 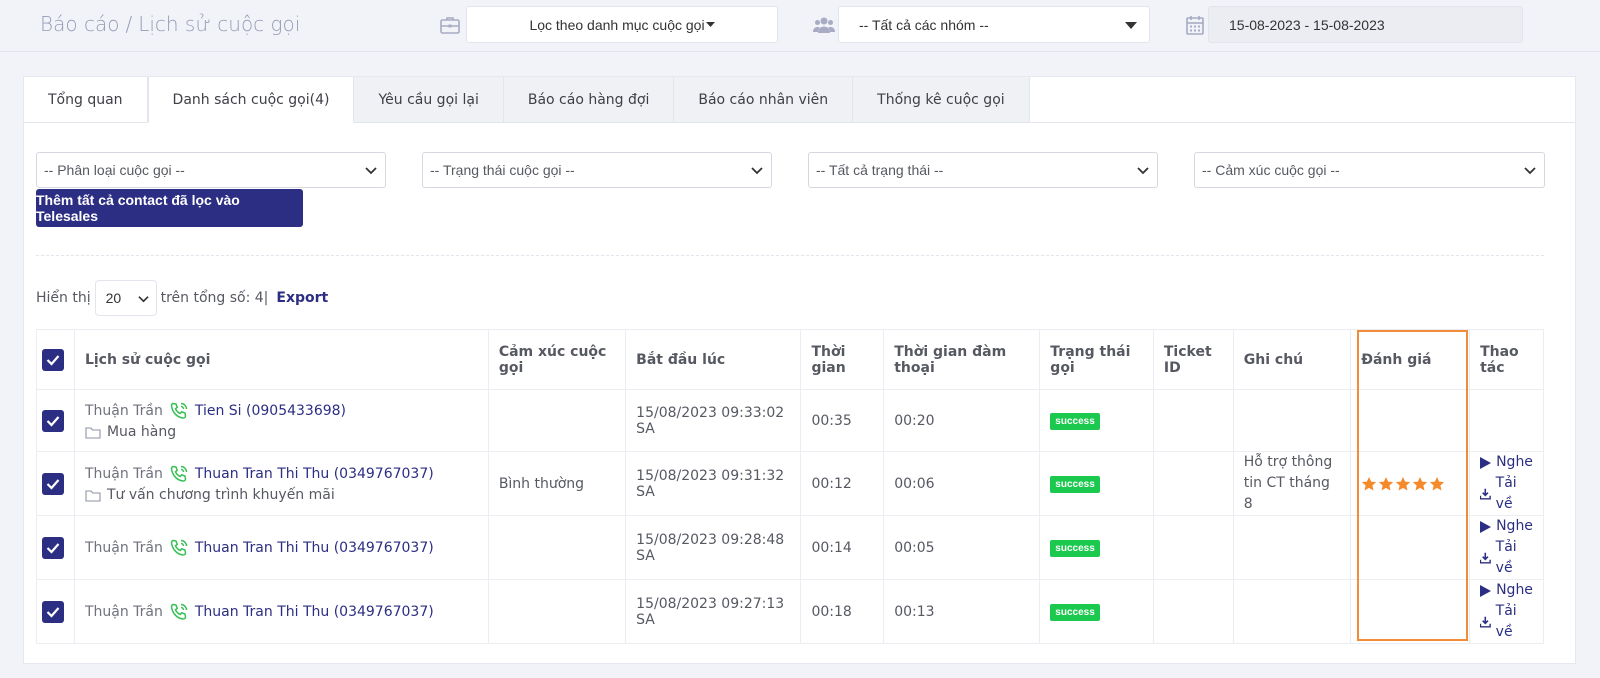 I want to click on select-all-checkbox, so click(x=53, y=359).